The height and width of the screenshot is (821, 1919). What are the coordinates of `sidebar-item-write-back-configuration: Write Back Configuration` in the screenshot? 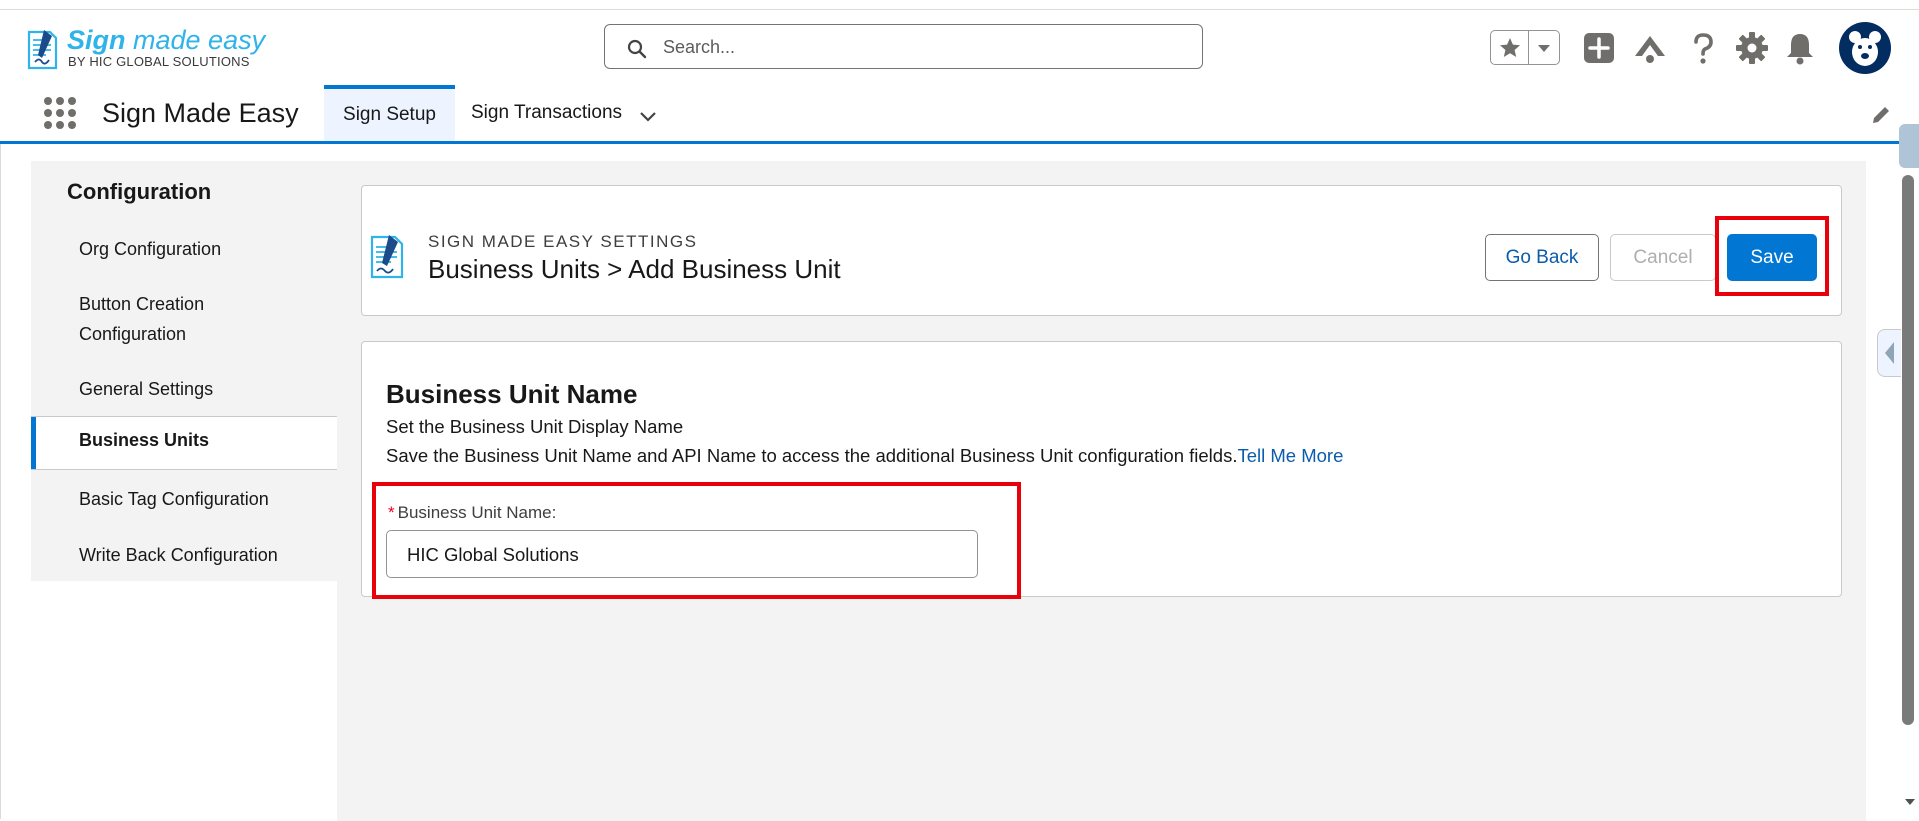 It's located at (199, 555).